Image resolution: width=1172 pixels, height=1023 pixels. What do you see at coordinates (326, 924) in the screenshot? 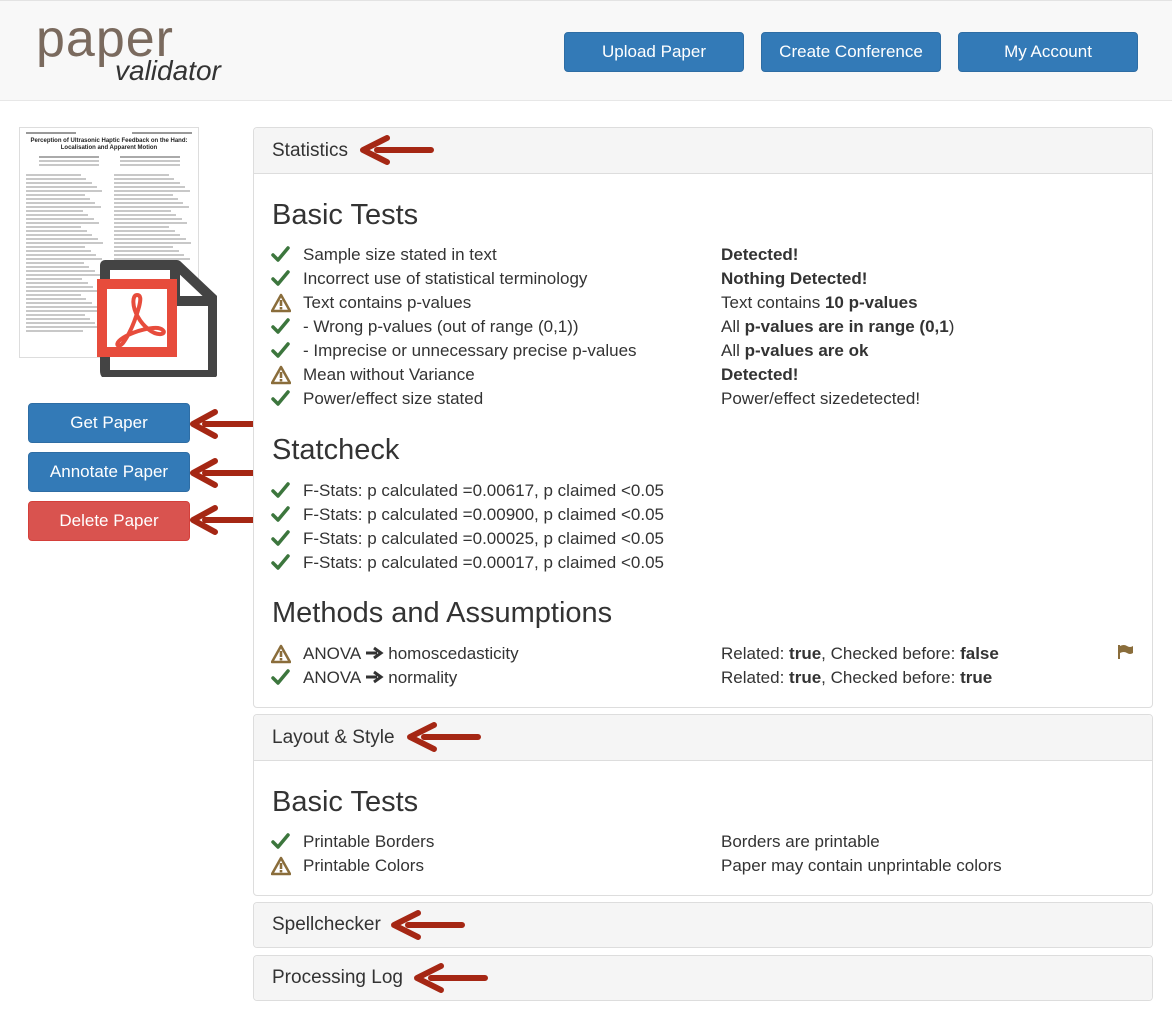
I see `spellchecker-heading: Spellchecker` at bounding box center [326, 924].